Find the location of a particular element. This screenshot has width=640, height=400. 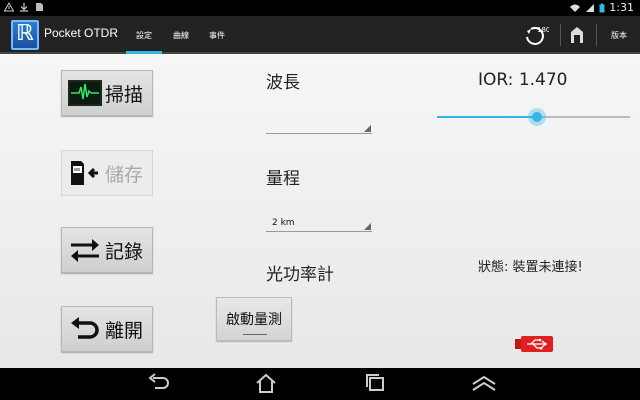

swap-arrows-icon is located at coordinates (85, 250).